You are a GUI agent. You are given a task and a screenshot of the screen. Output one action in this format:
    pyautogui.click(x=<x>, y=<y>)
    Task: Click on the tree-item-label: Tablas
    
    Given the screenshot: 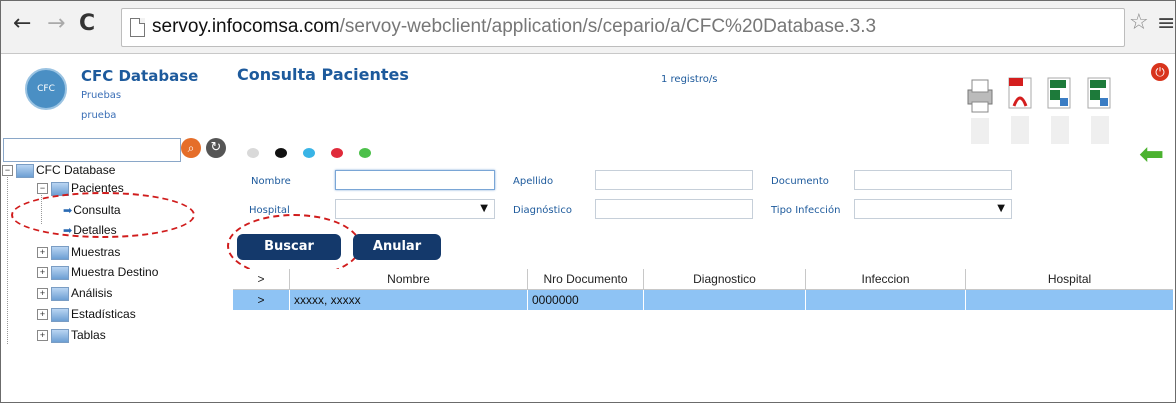 What is the action you would take?
    pyautogui.click(x=88, y=335)
    